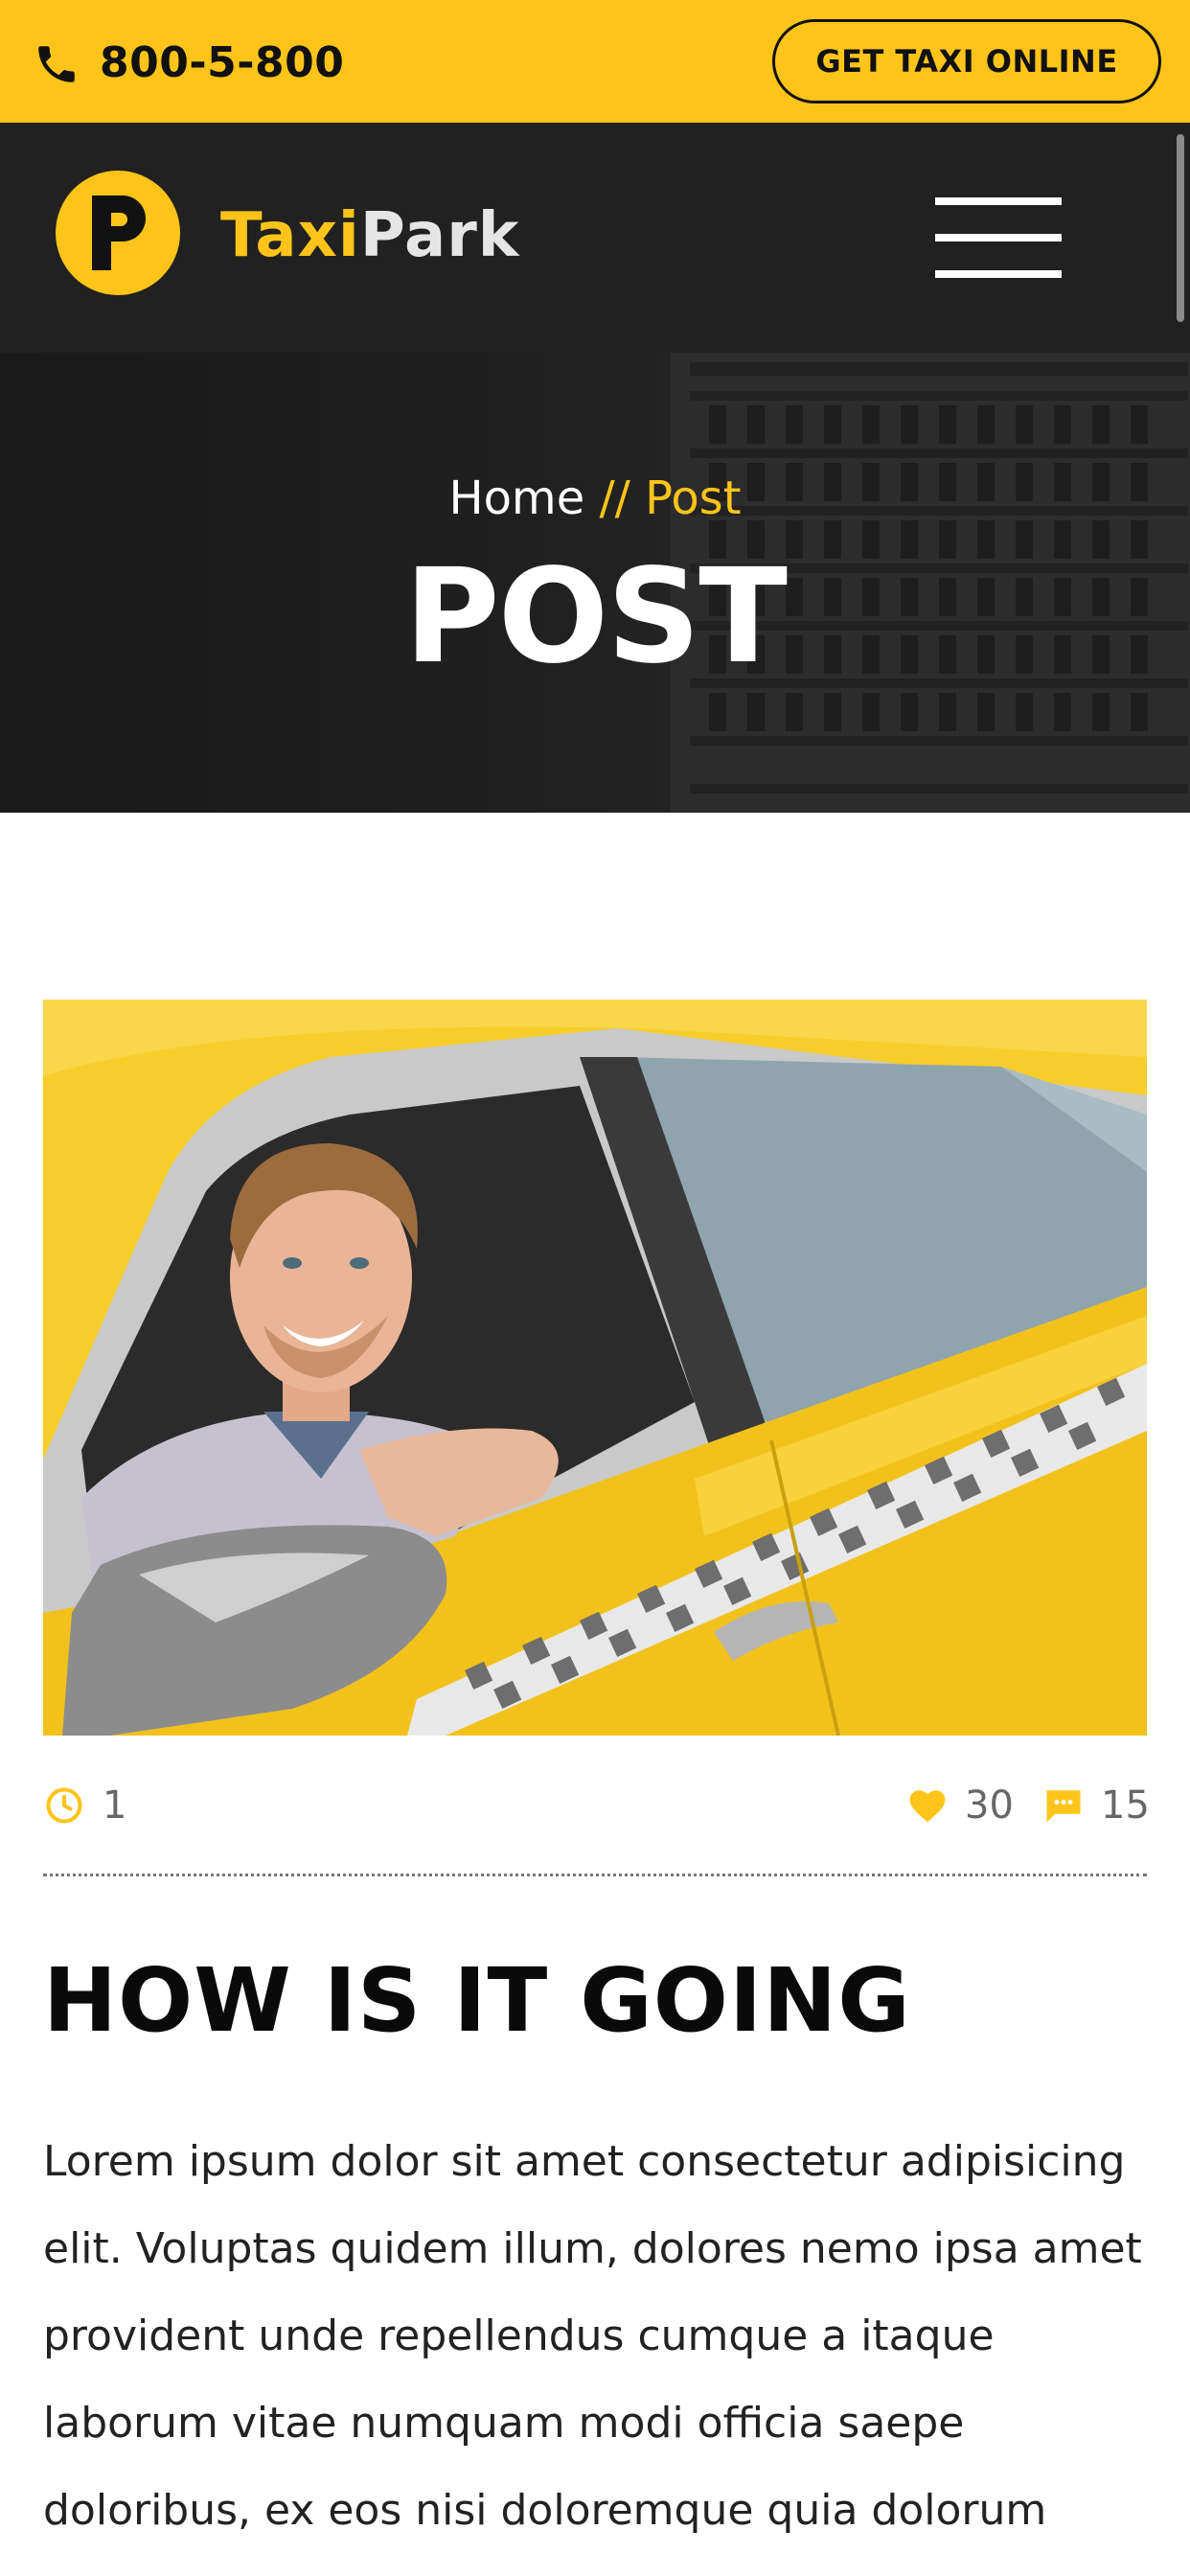  Describe the element at coordinates (928, 1805) in the screenshot. I see `heart-icon` at that location.